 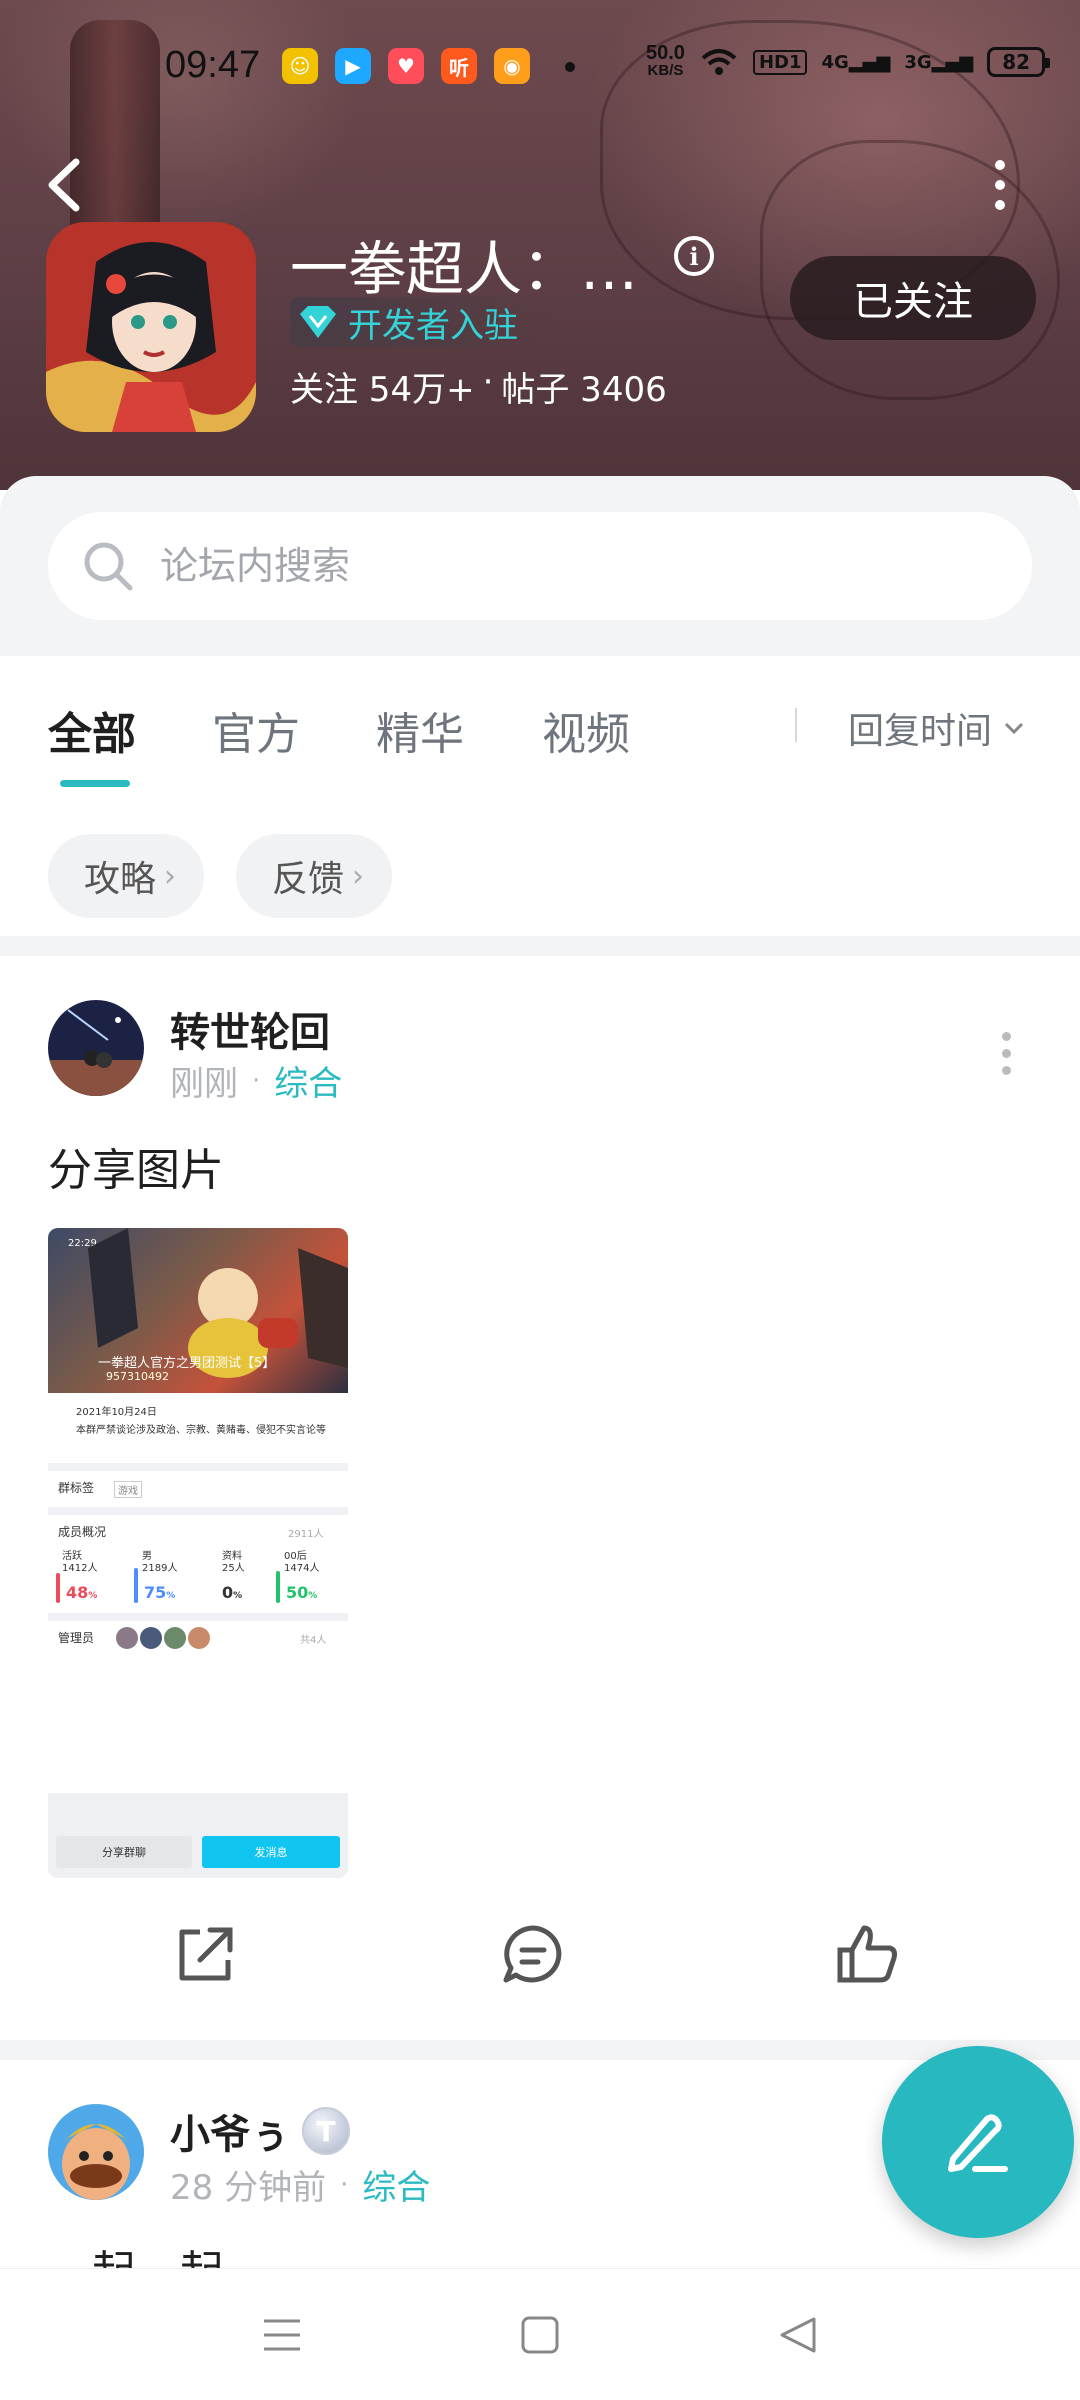 I want to click on post-text: 一起一起, so click(x=136, y=2253).